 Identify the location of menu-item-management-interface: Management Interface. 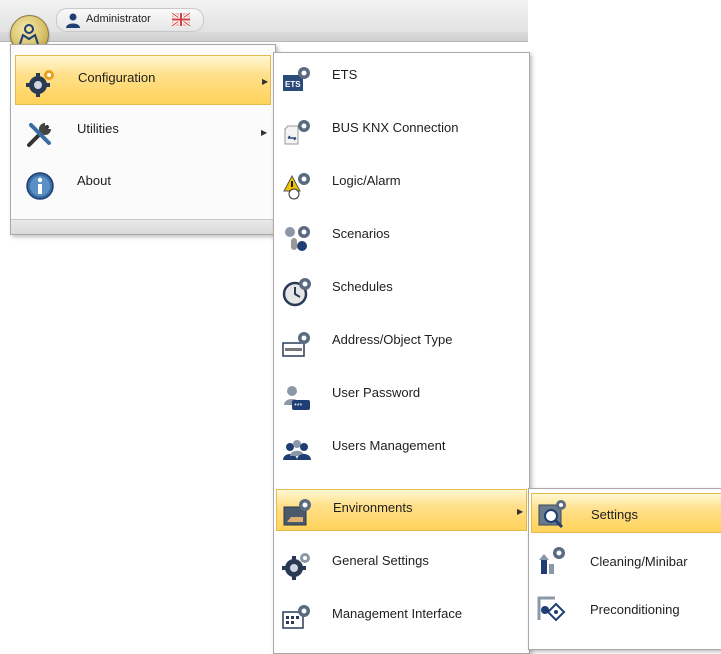
(401, 617).